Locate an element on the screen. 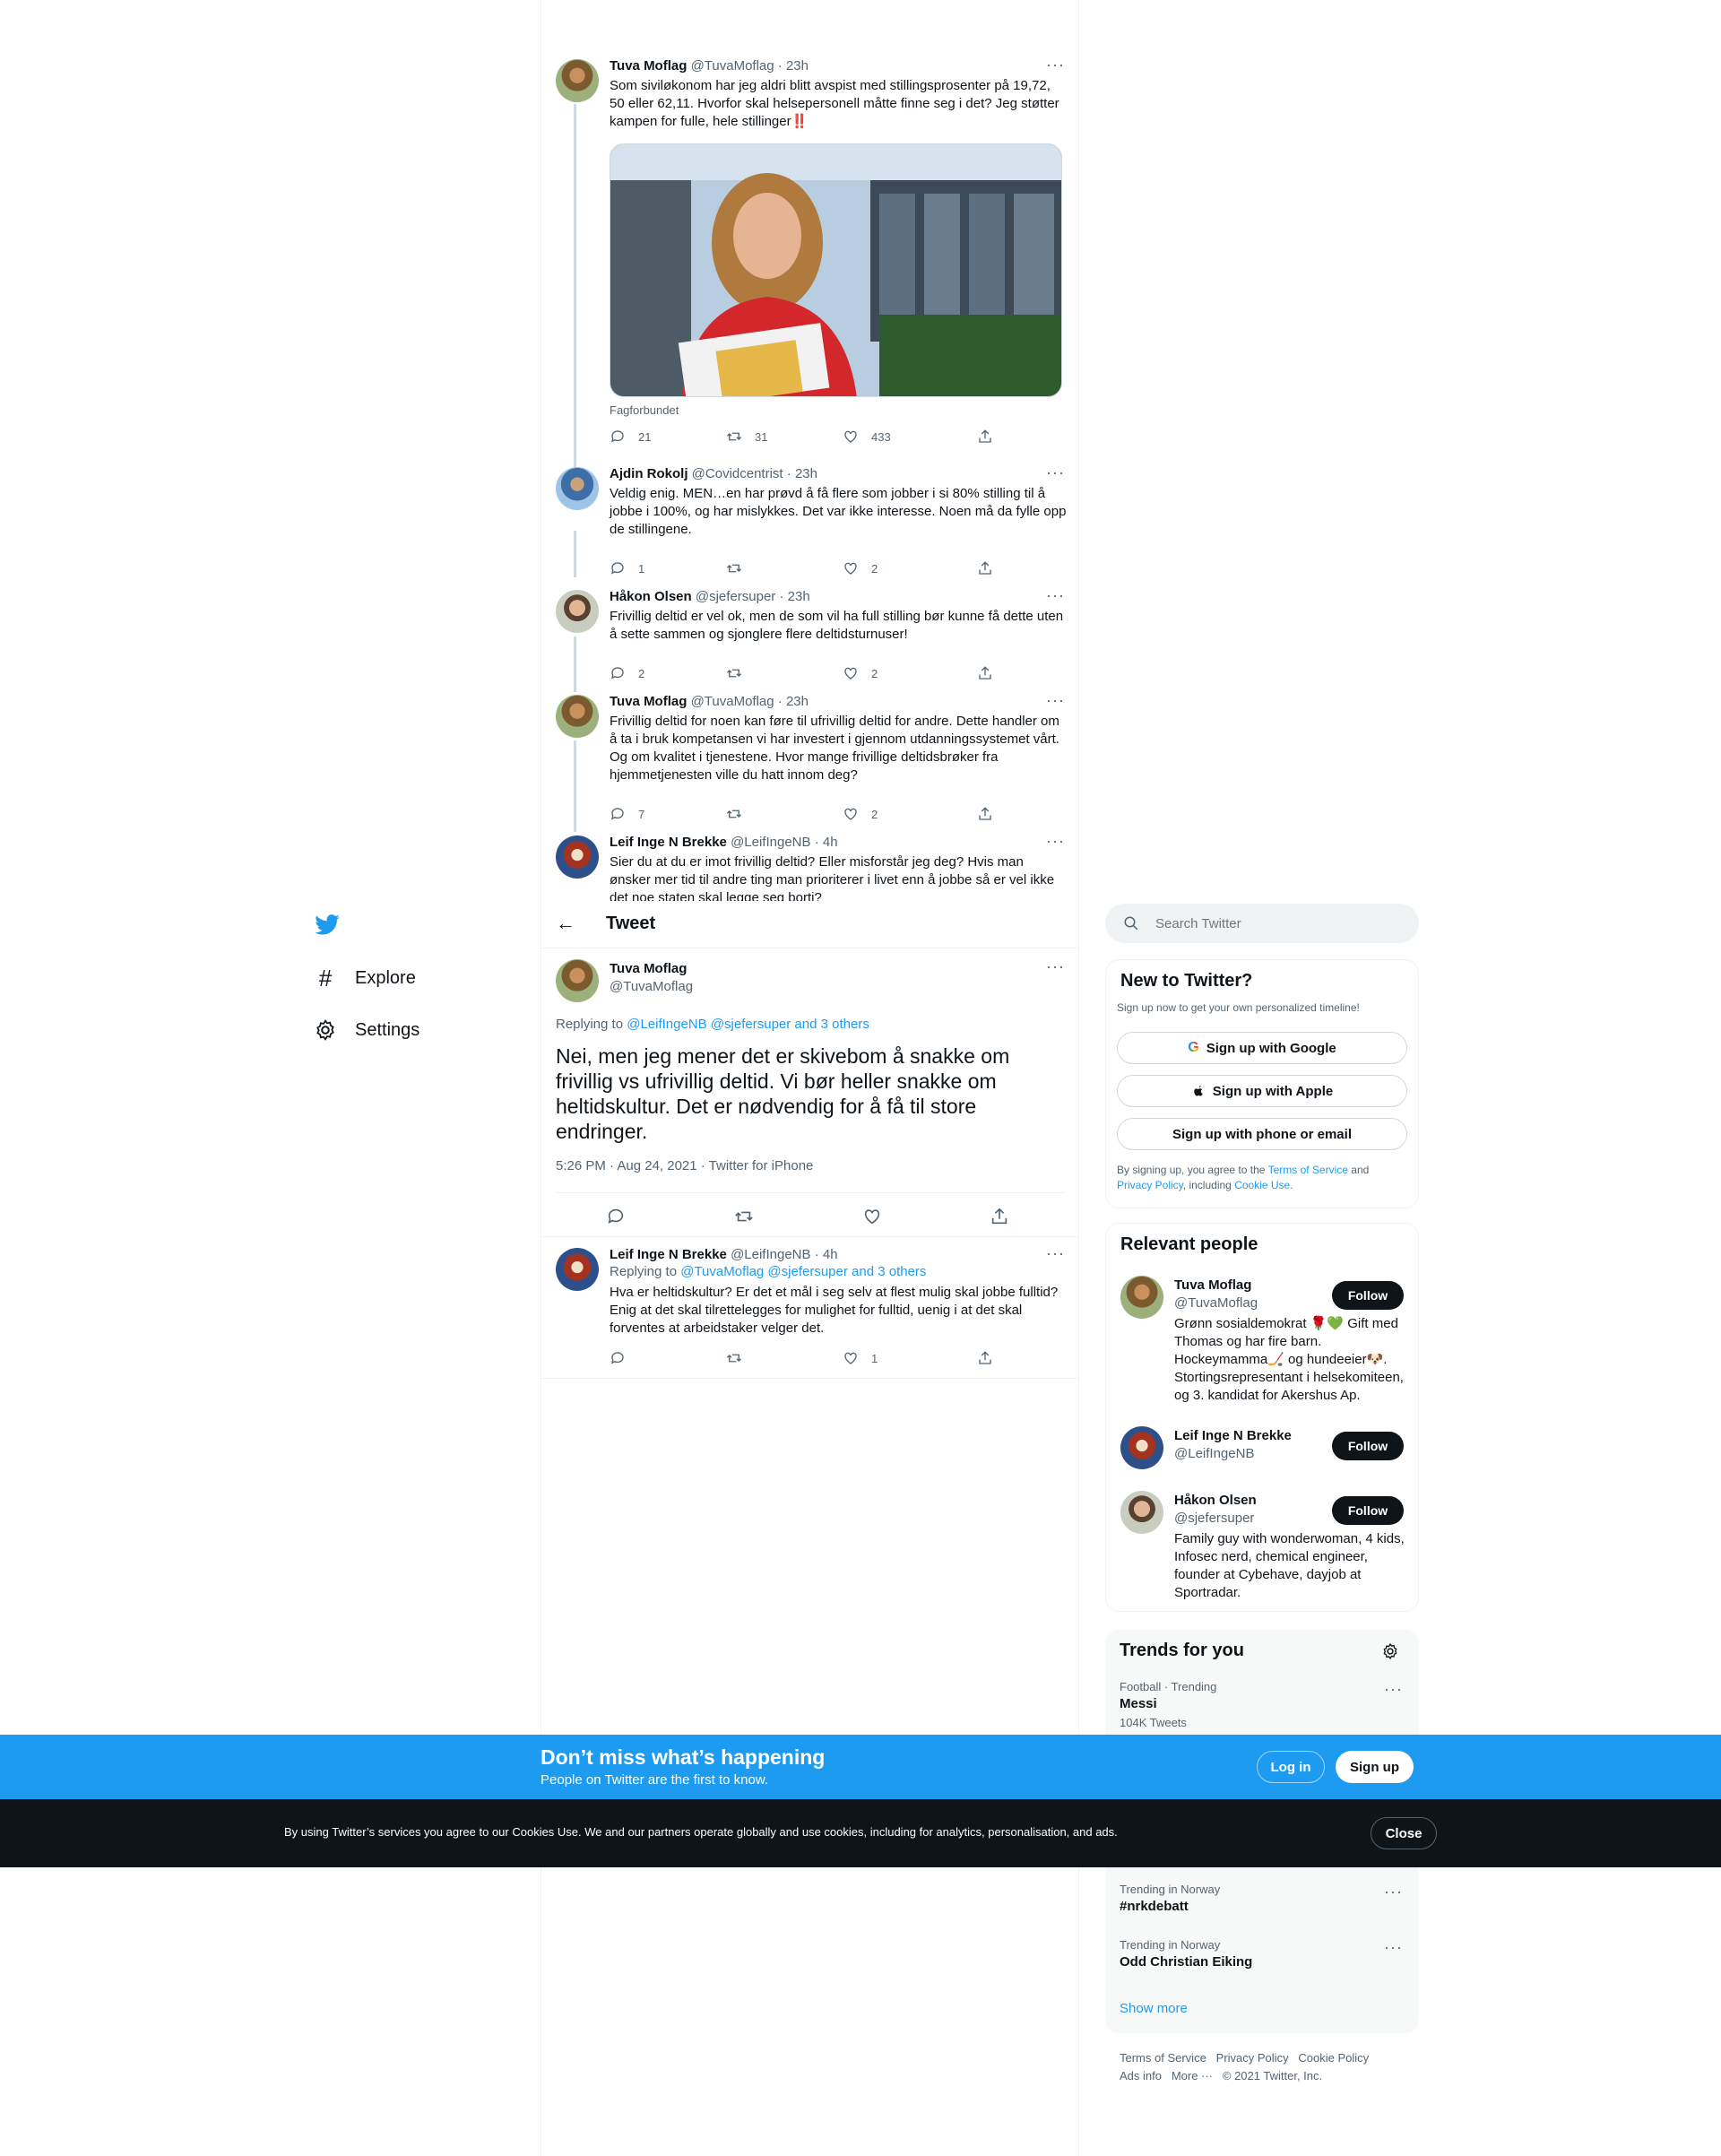 The image size is (1721, 2156). person-handle: @sjefersuper is located at coordinates (1214, 1519).